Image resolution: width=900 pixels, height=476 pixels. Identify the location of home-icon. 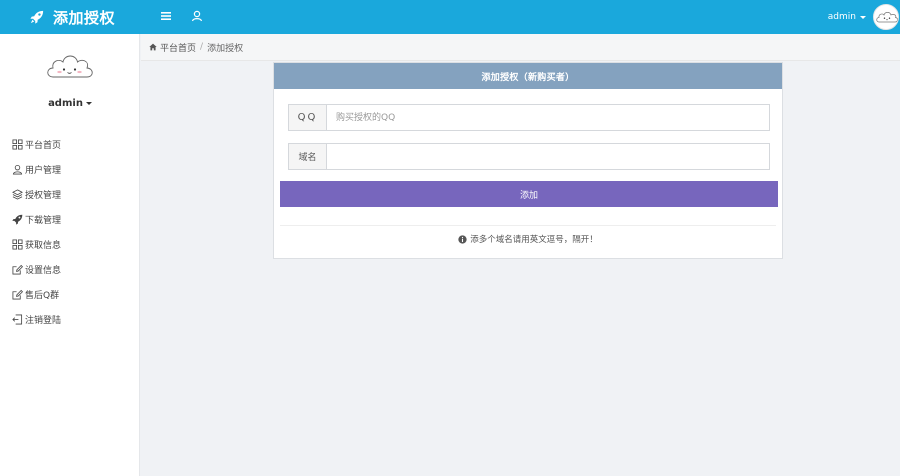
(153, 47).